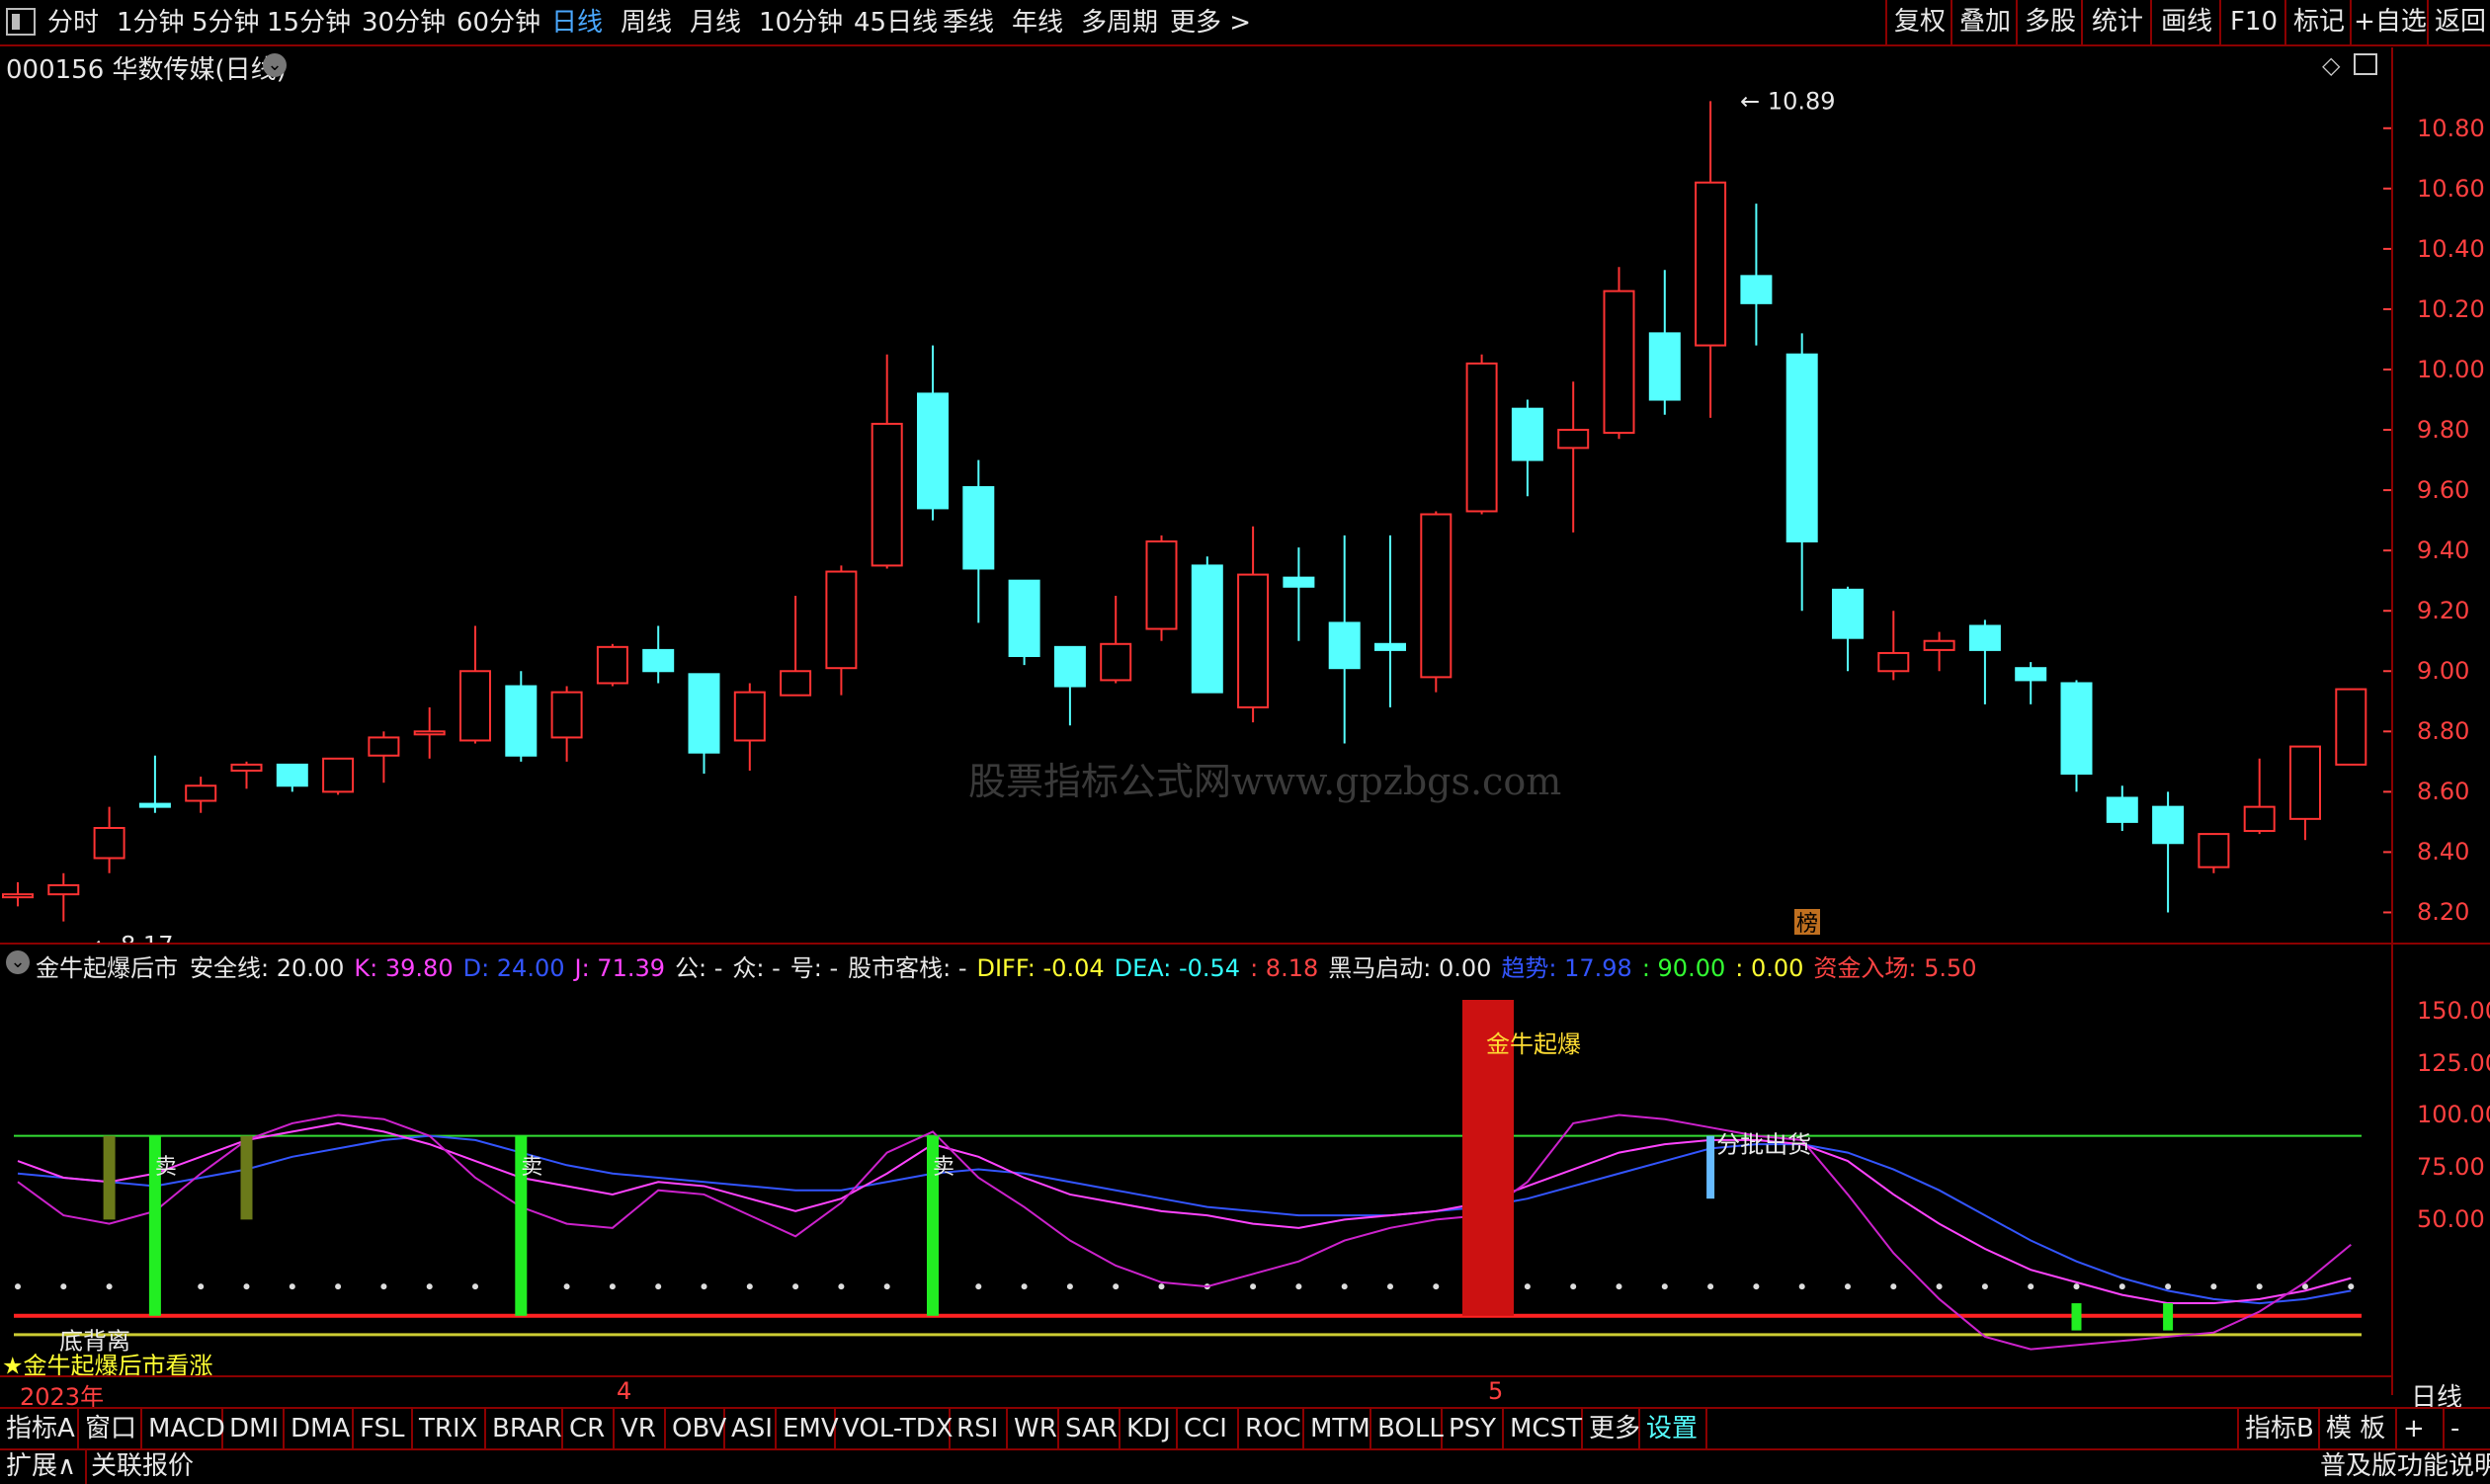 The width and height of the screenshot is (2490, 1484). What do you see at coordinates (404, 22) in the screenshot?
I see `period-tab: 30分钟` at bounding box center [404, 22].